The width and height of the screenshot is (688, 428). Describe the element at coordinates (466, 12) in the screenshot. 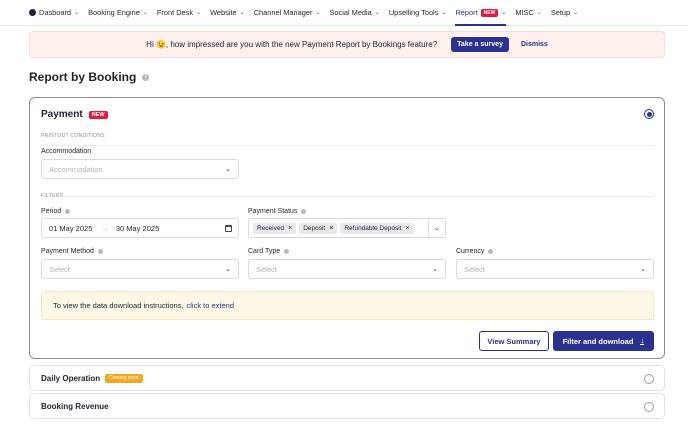

I see `nav-item-label: Report` at that location.